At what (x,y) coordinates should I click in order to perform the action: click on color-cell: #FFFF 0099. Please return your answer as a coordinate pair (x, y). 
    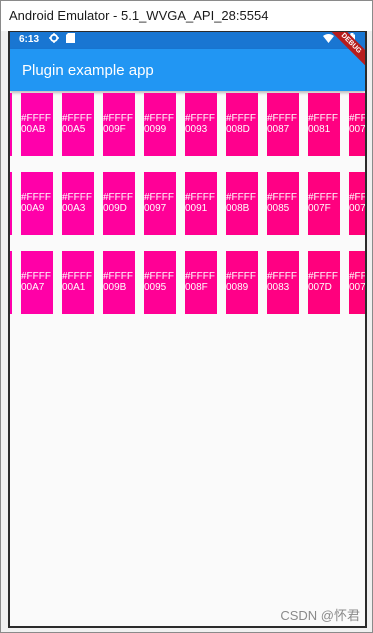
    Looking at the image, I should click on (160, 124).